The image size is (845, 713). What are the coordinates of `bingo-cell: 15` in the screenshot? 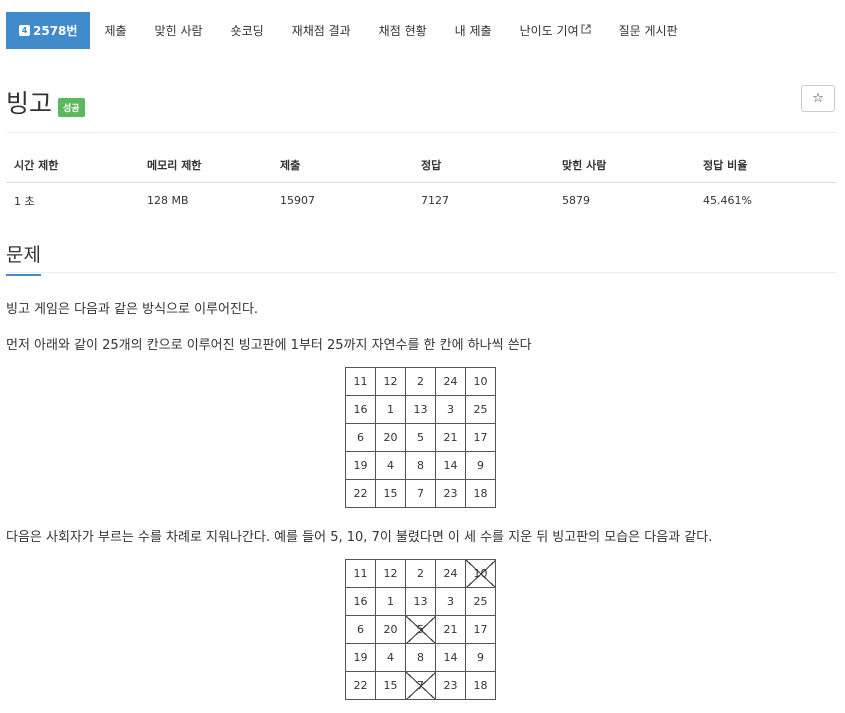 It's located at (390, 493).